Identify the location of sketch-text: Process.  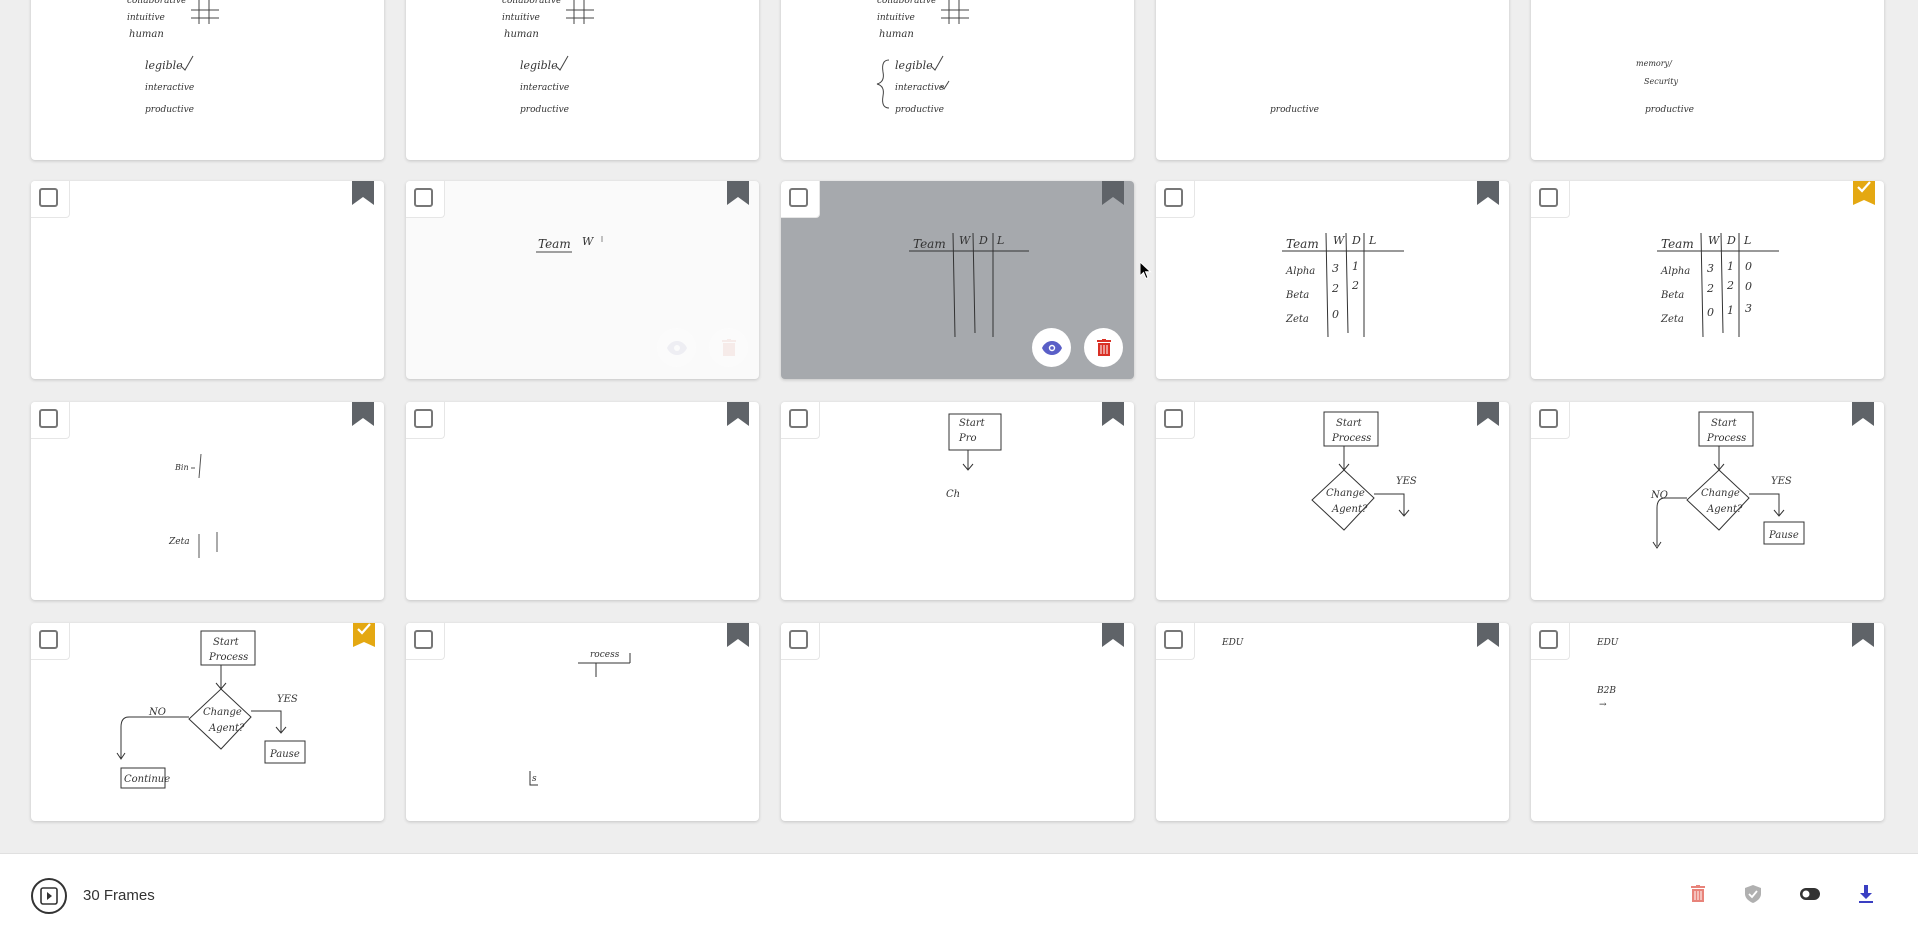
(1726, 438).